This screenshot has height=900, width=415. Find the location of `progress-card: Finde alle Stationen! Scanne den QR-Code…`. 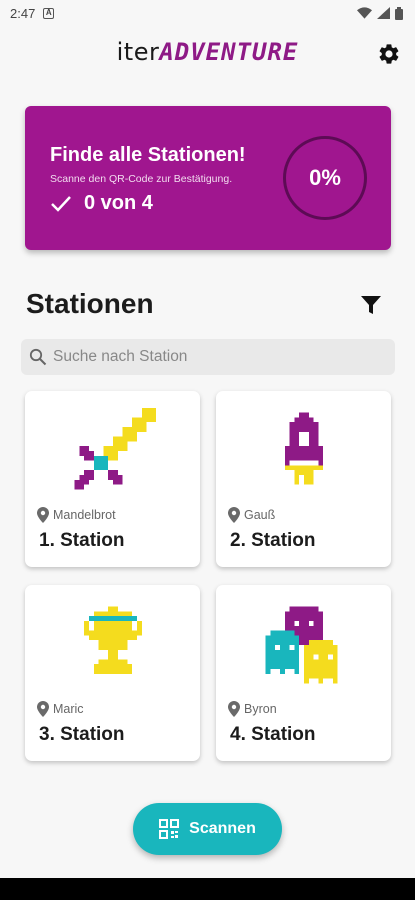

progress-card: Finde alle Stationen! Scanne den QR-Code… is located at coordinates (208, 178).